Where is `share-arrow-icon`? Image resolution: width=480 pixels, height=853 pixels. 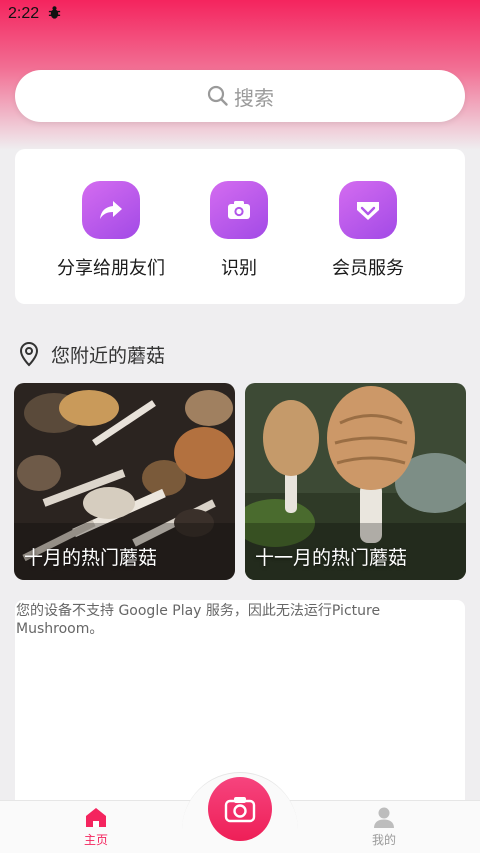 share-arrow-icon is located at coordinates (111, 210).